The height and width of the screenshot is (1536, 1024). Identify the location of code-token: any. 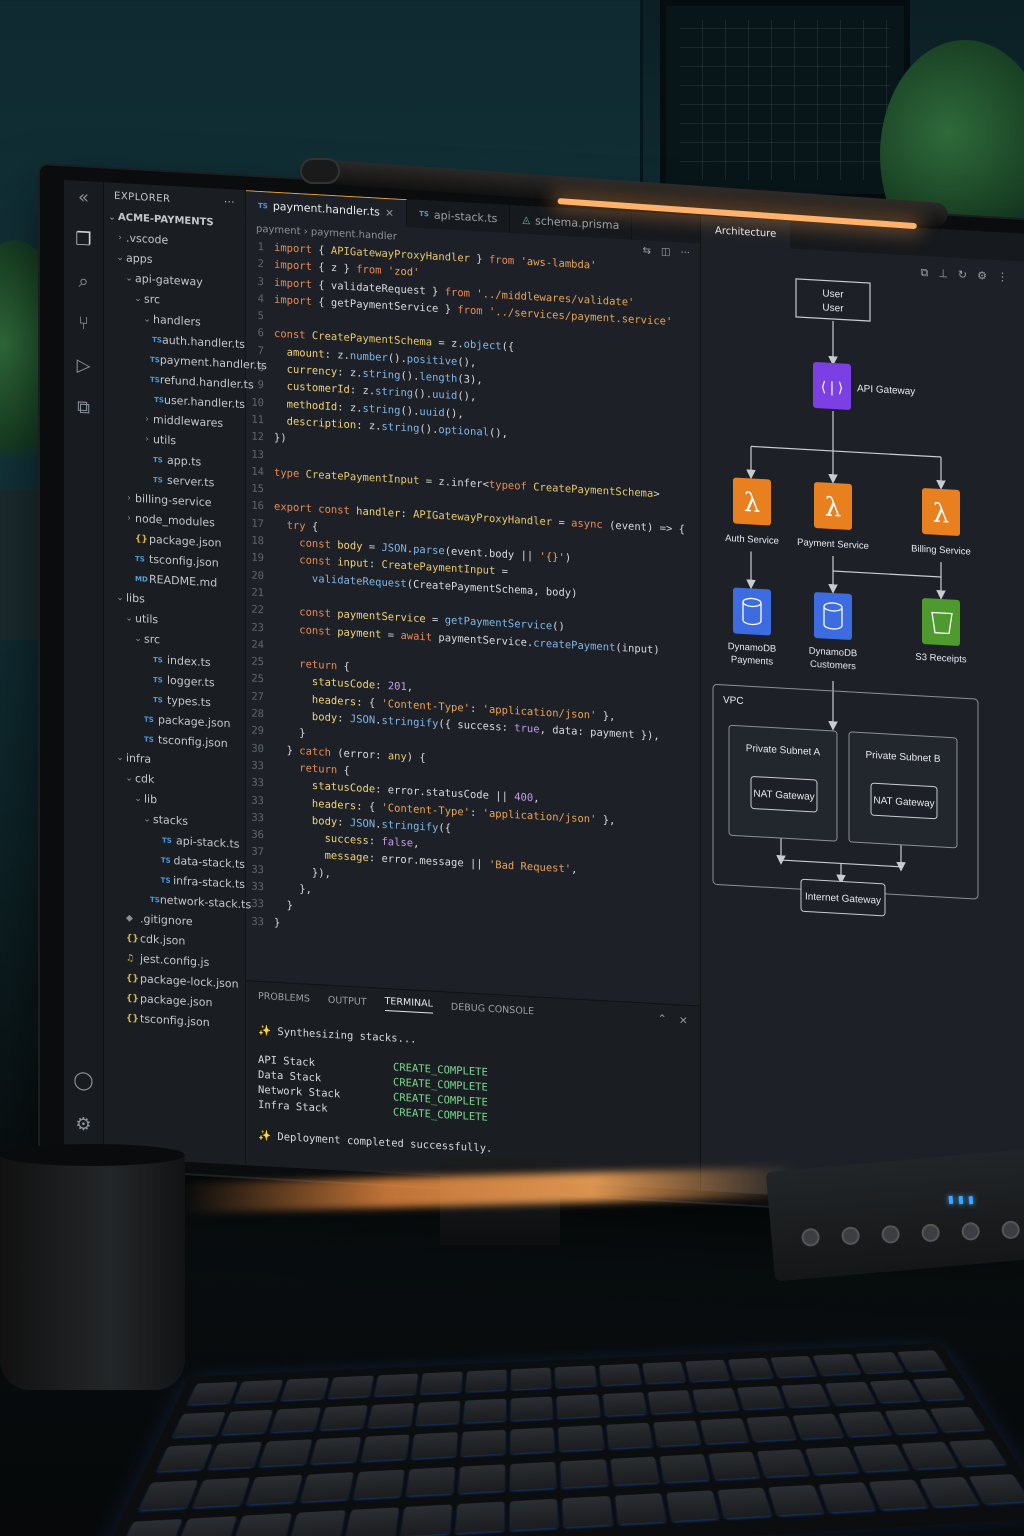
(397, 759).